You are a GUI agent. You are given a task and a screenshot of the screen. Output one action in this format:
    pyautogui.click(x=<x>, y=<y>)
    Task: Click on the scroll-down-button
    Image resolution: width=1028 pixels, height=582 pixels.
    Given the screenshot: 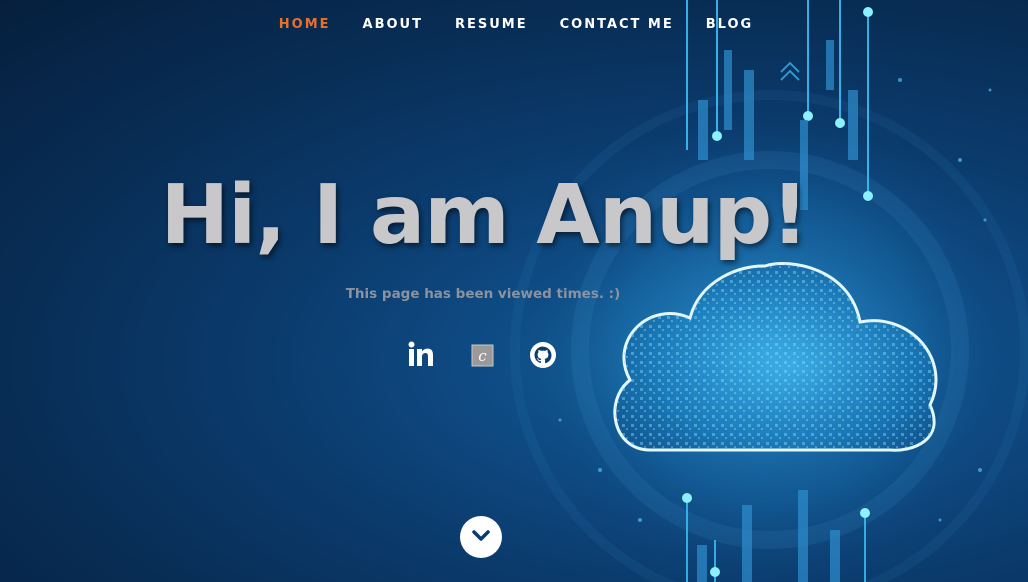 What is the action you would take?
    pyautogui.click(x=481, y=537)
    